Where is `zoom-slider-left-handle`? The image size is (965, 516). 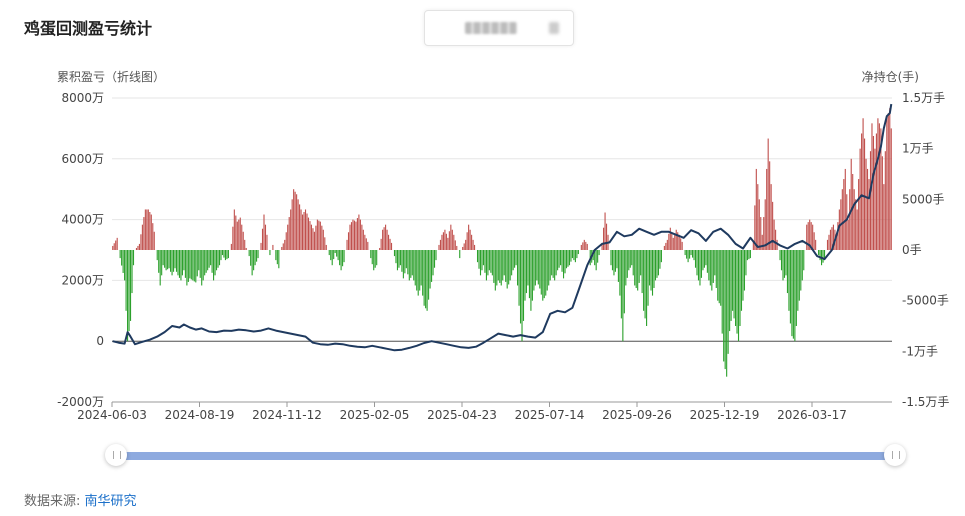
zoom-slider-left-handle is located at coordinates (116, 455).